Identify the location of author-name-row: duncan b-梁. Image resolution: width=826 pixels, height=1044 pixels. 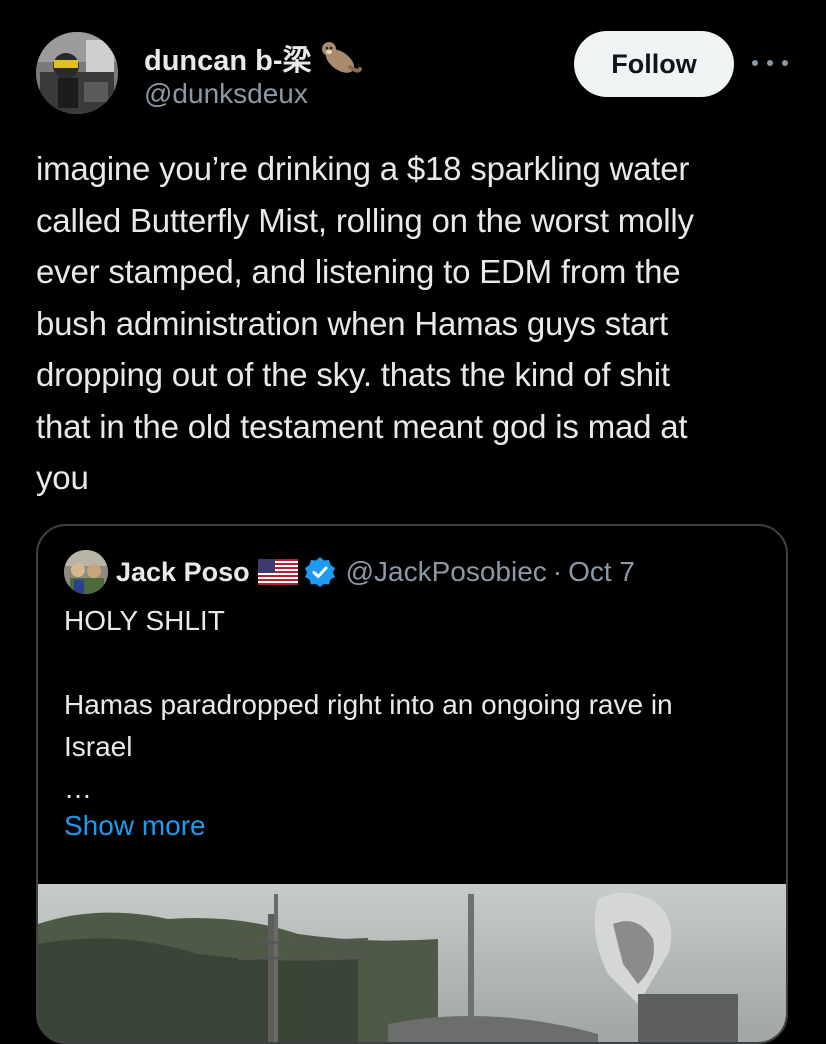
(253, 58).